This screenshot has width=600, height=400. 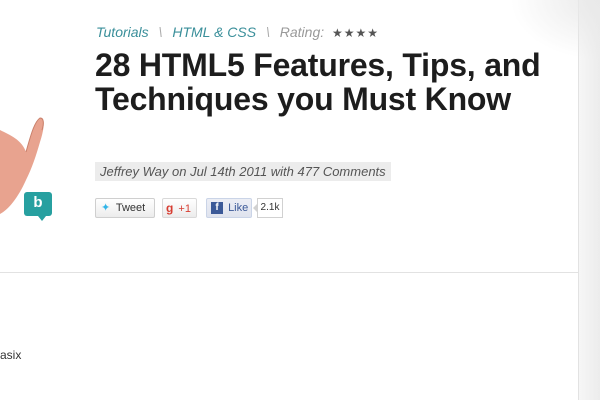 I want to click on facebook-like-label: Like, so click(x=238, y=208).